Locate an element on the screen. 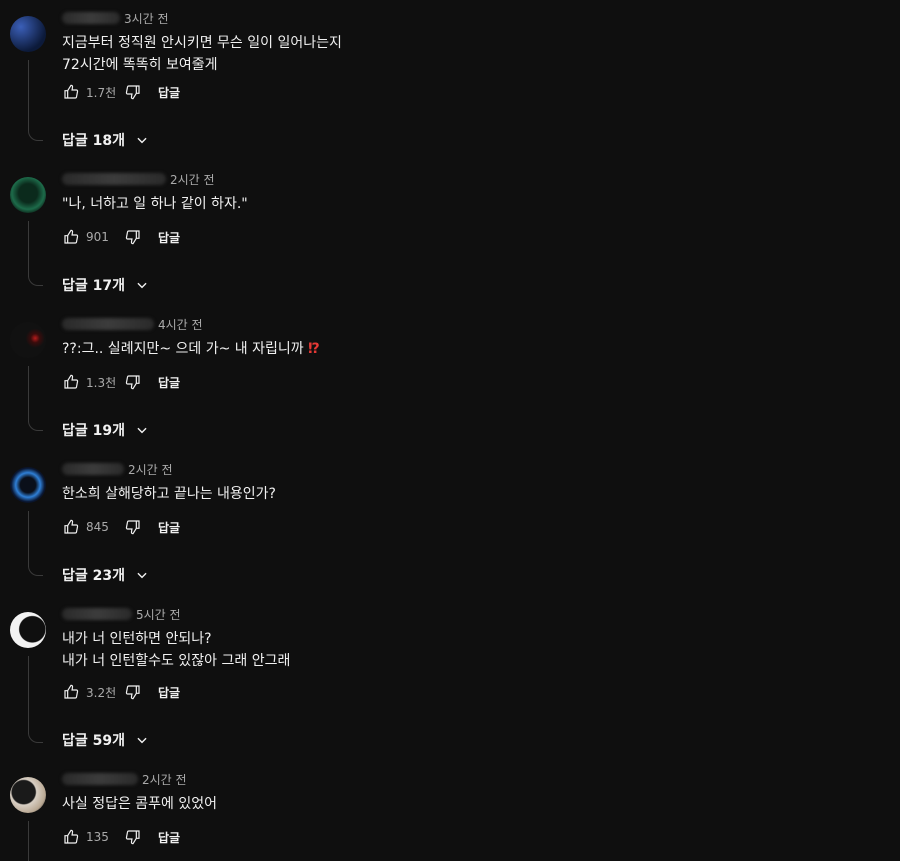 This screenshot has width=900, height=861. view-replies-button: 답글 19개 is located at coordinates (105, 430).